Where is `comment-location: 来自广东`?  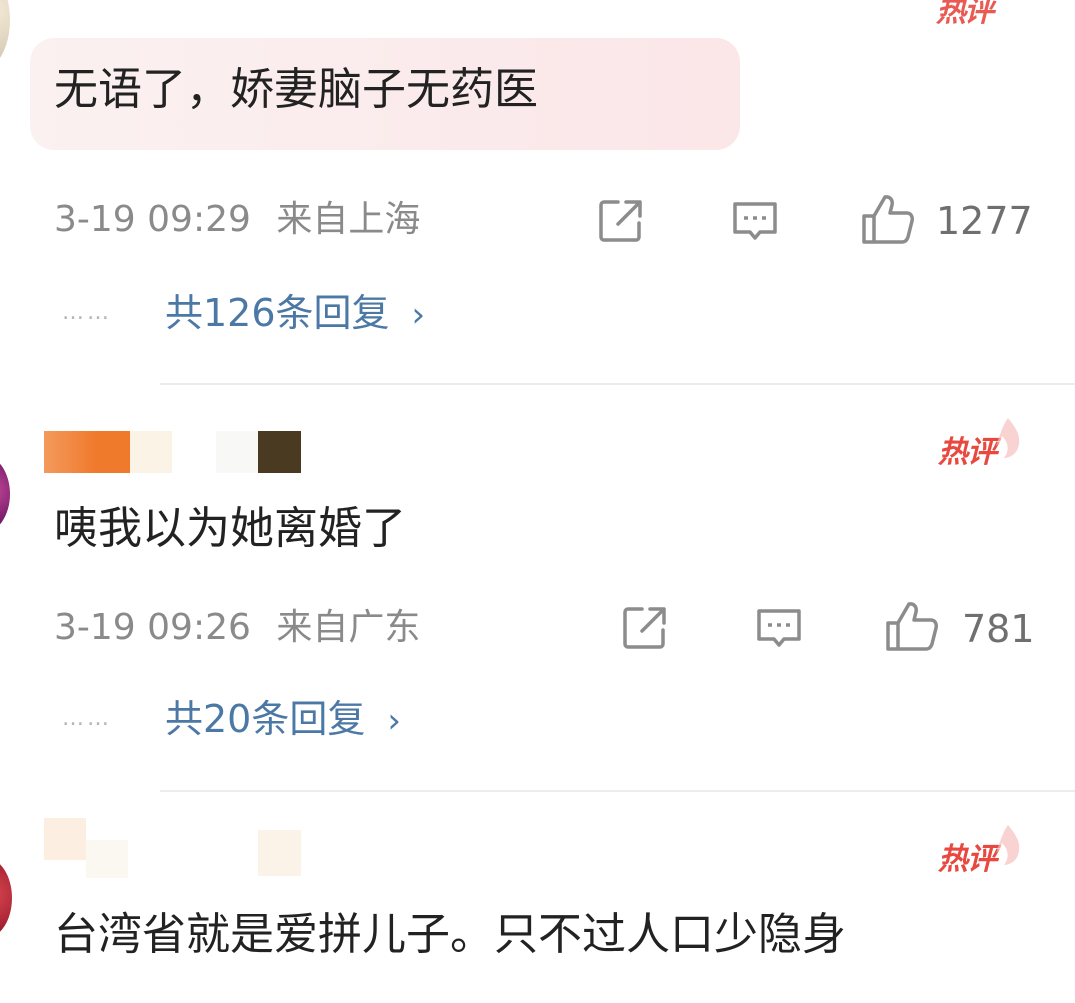
comment-location: 来自广东 is located at coordinates (348, 627).